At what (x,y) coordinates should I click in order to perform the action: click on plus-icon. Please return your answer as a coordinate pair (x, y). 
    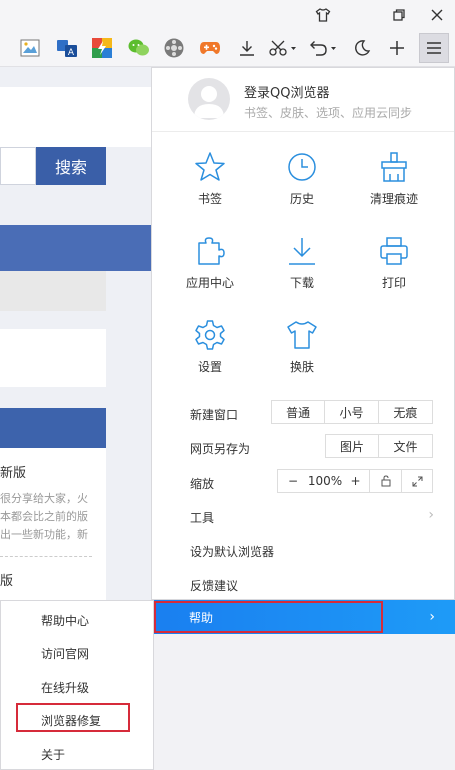
    Looking at the image, I should click on (397, 48).